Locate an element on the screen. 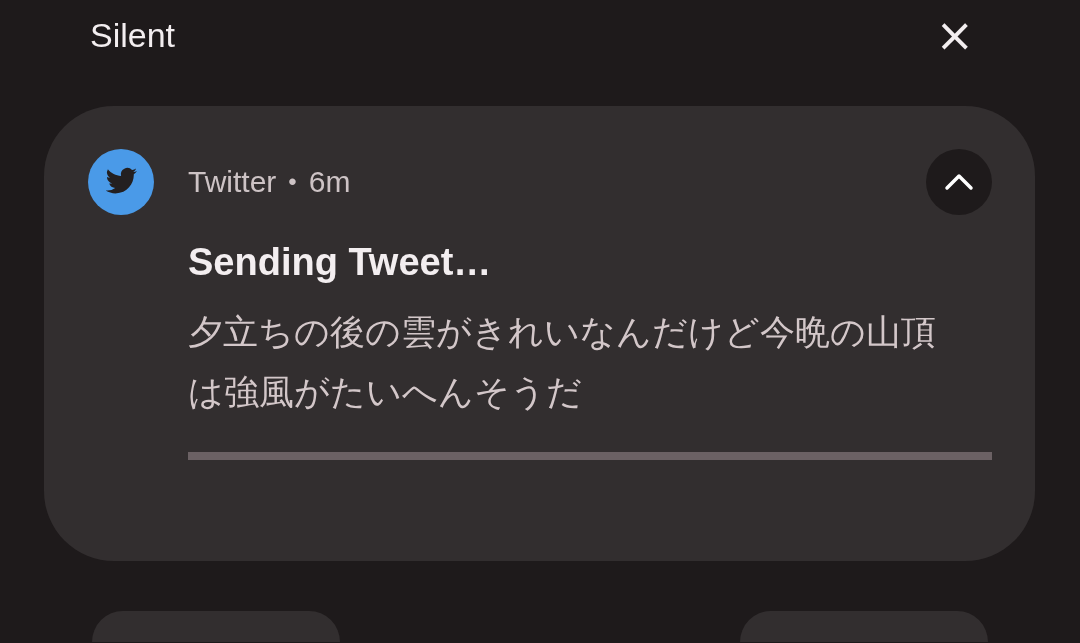 This screenshot has height=643, width=1080. app-name: Twitter is located at coordinates (232, 182).